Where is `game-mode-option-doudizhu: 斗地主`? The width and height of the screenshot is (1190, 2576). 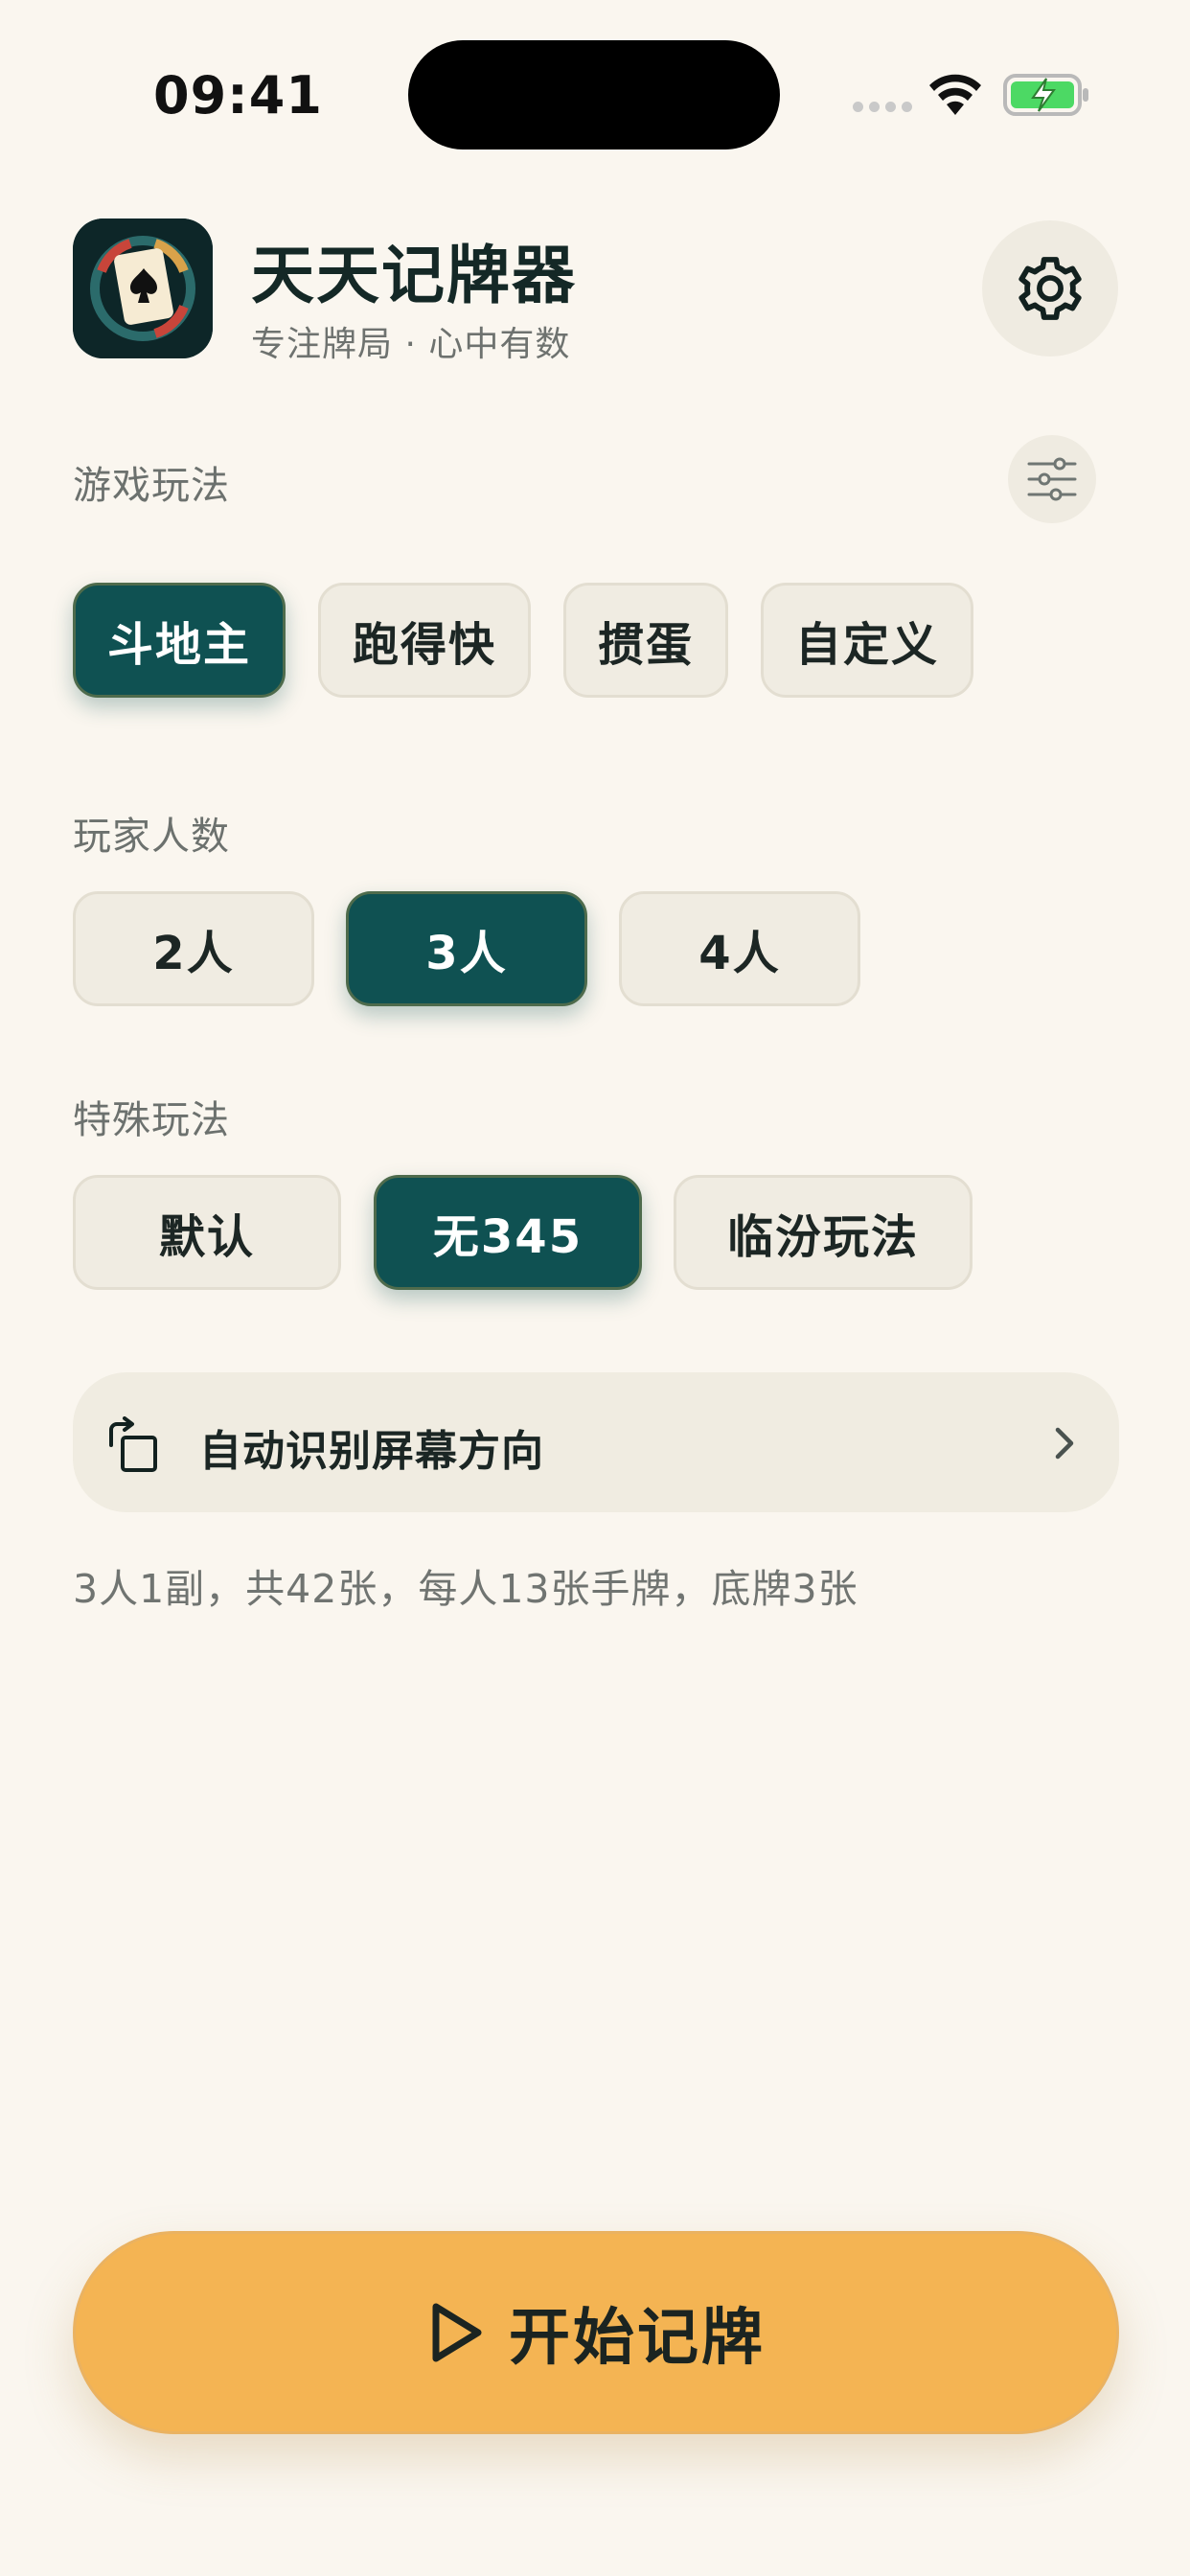
game-mode-option-doudizhu: 斗地主 is located at coordinates (179, 640).